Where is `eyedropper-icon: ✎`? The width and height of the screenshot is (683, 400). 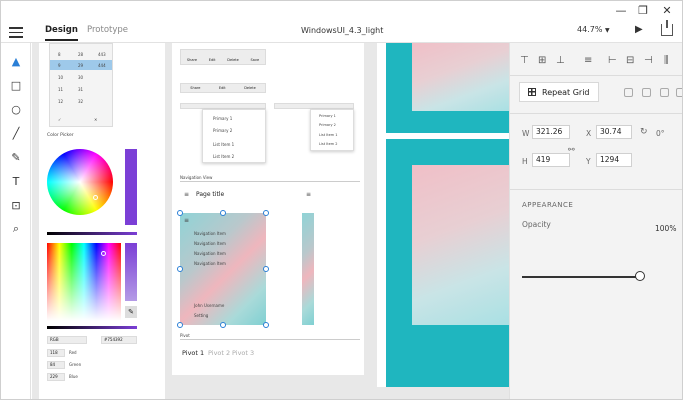
eyedropper-icon: ✎ is located at coordinates (131, 312).